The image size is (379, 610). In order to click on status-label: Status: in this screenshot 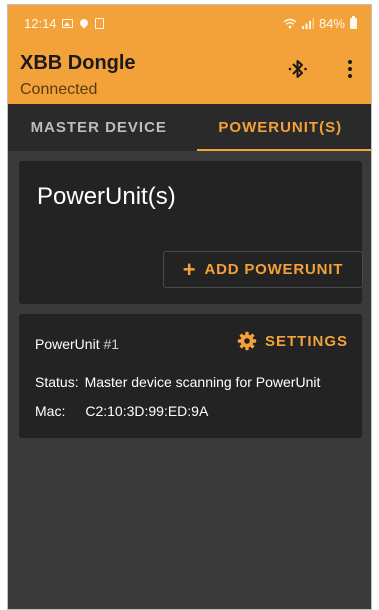, I will do `click(57, 382)`.